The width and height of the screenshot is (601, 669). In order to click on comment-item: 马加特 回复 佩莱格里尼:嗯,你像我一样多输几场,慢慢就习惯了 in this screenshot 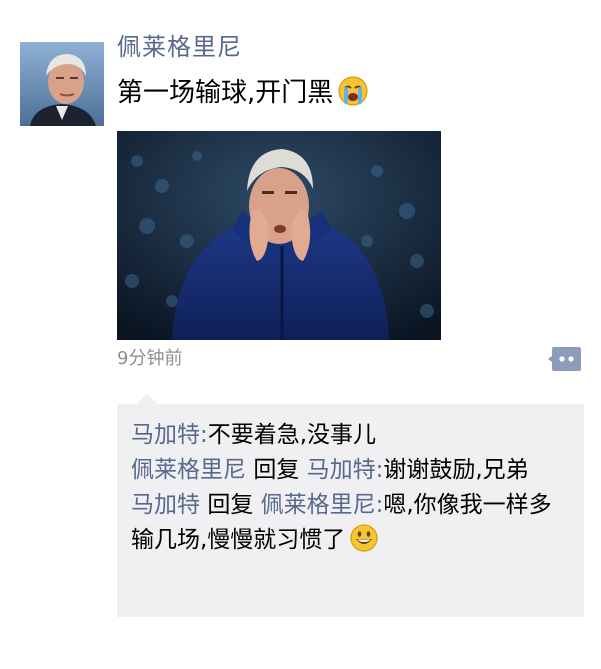, I will do `click(350, 526)`.